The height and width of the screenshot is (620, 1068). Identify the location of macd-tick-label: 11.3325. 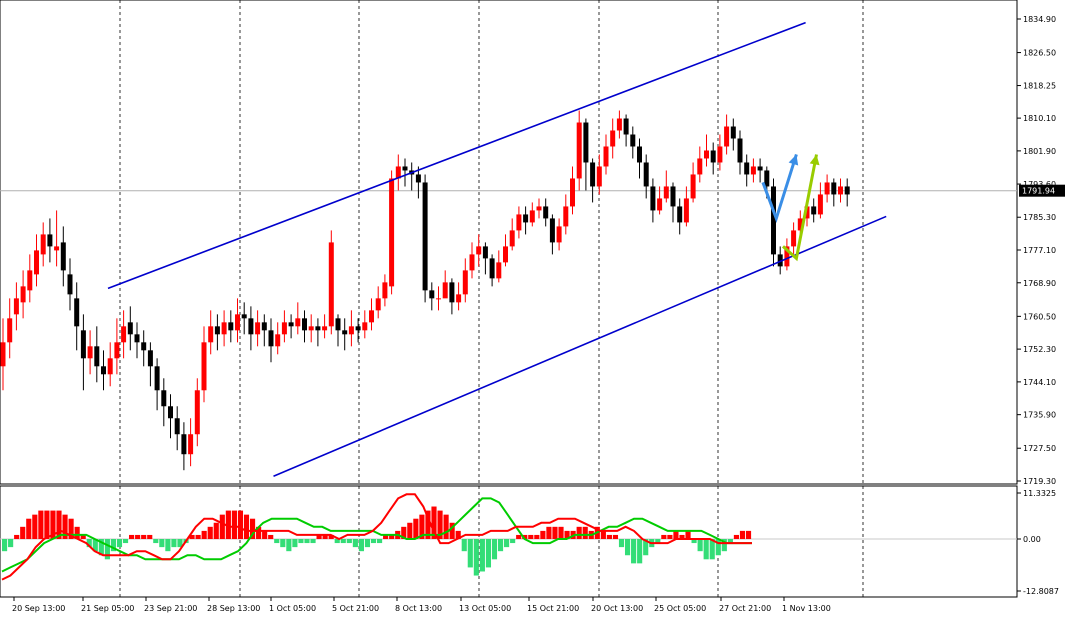
(1039, 493).